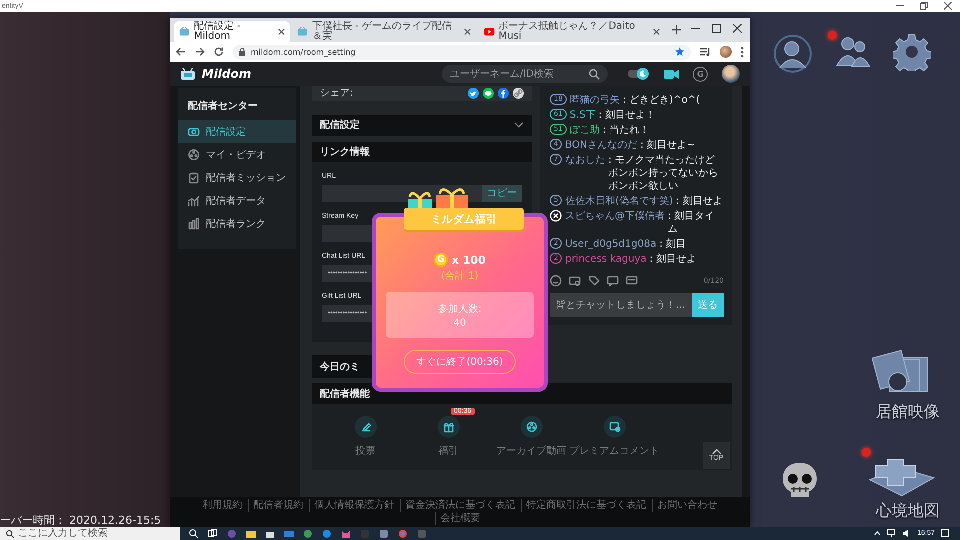 The image size is (960, 540). What do you see at coordinates (525, 74) in the screenshot?
I see `search-field: ユーザーネーム/ID検索` at bounding box center [525, 74].